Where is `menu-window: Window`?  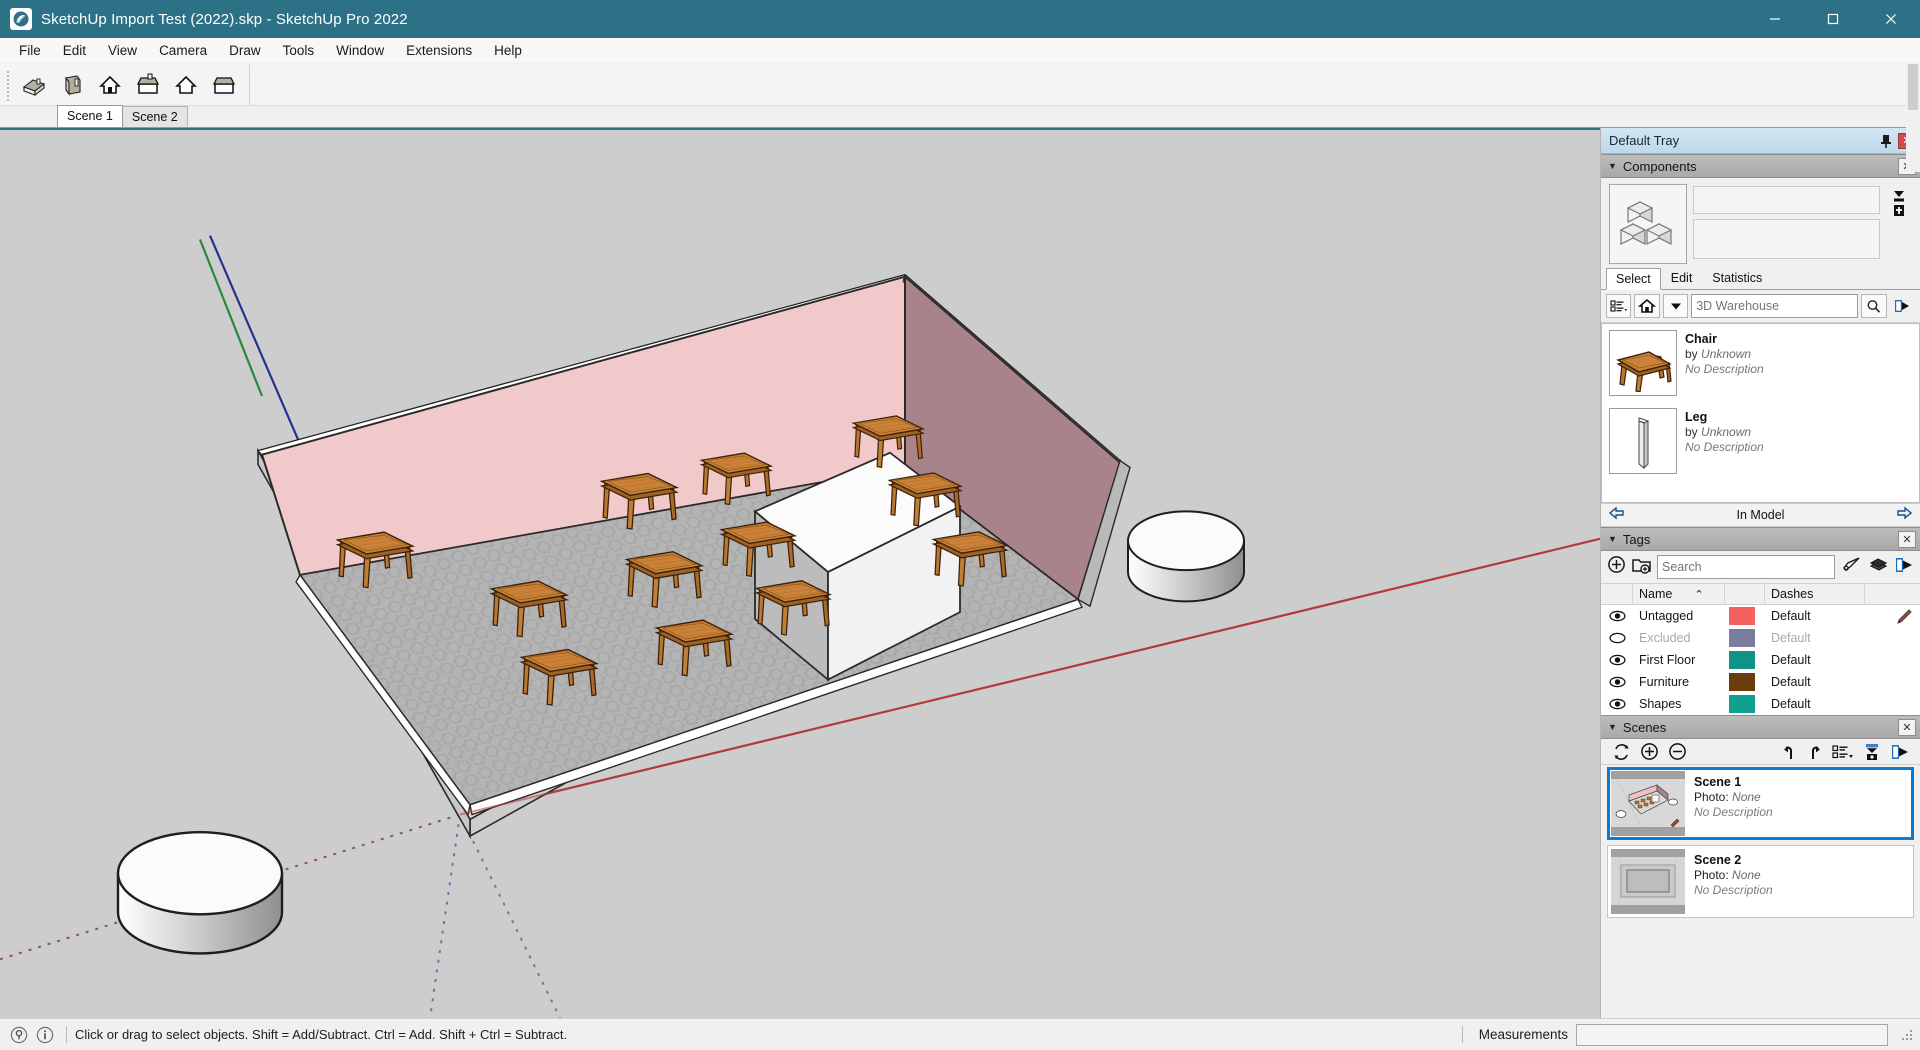
menu-window: Window is located at coordinates (360, 50).